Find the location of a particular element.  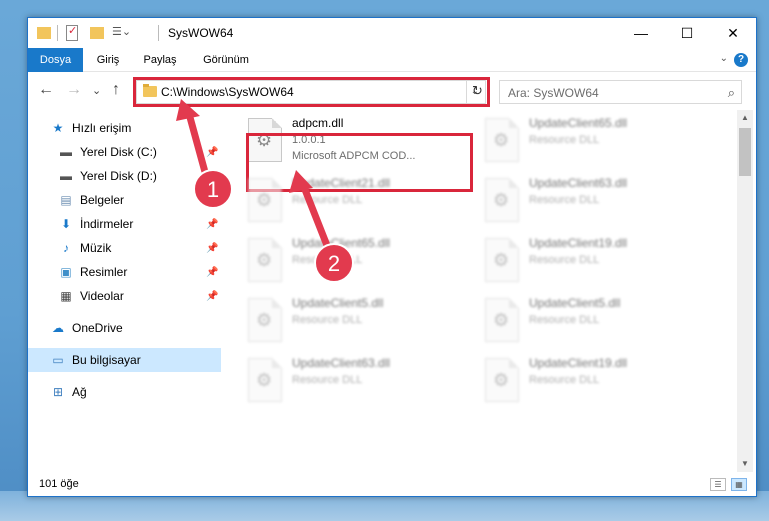

tab-gorunum: Görünüm is located at coordinates (226, 60).